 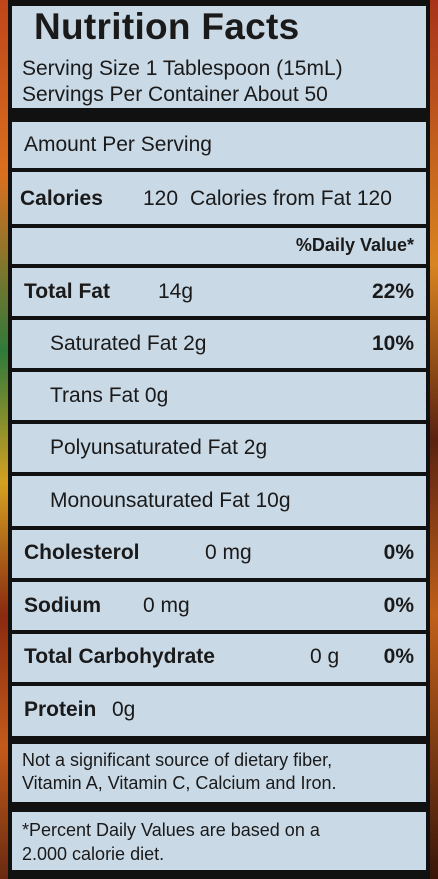 I want to click on percent-dv-line-2: 2.000 calorie diet., so click(x=93, y=854).